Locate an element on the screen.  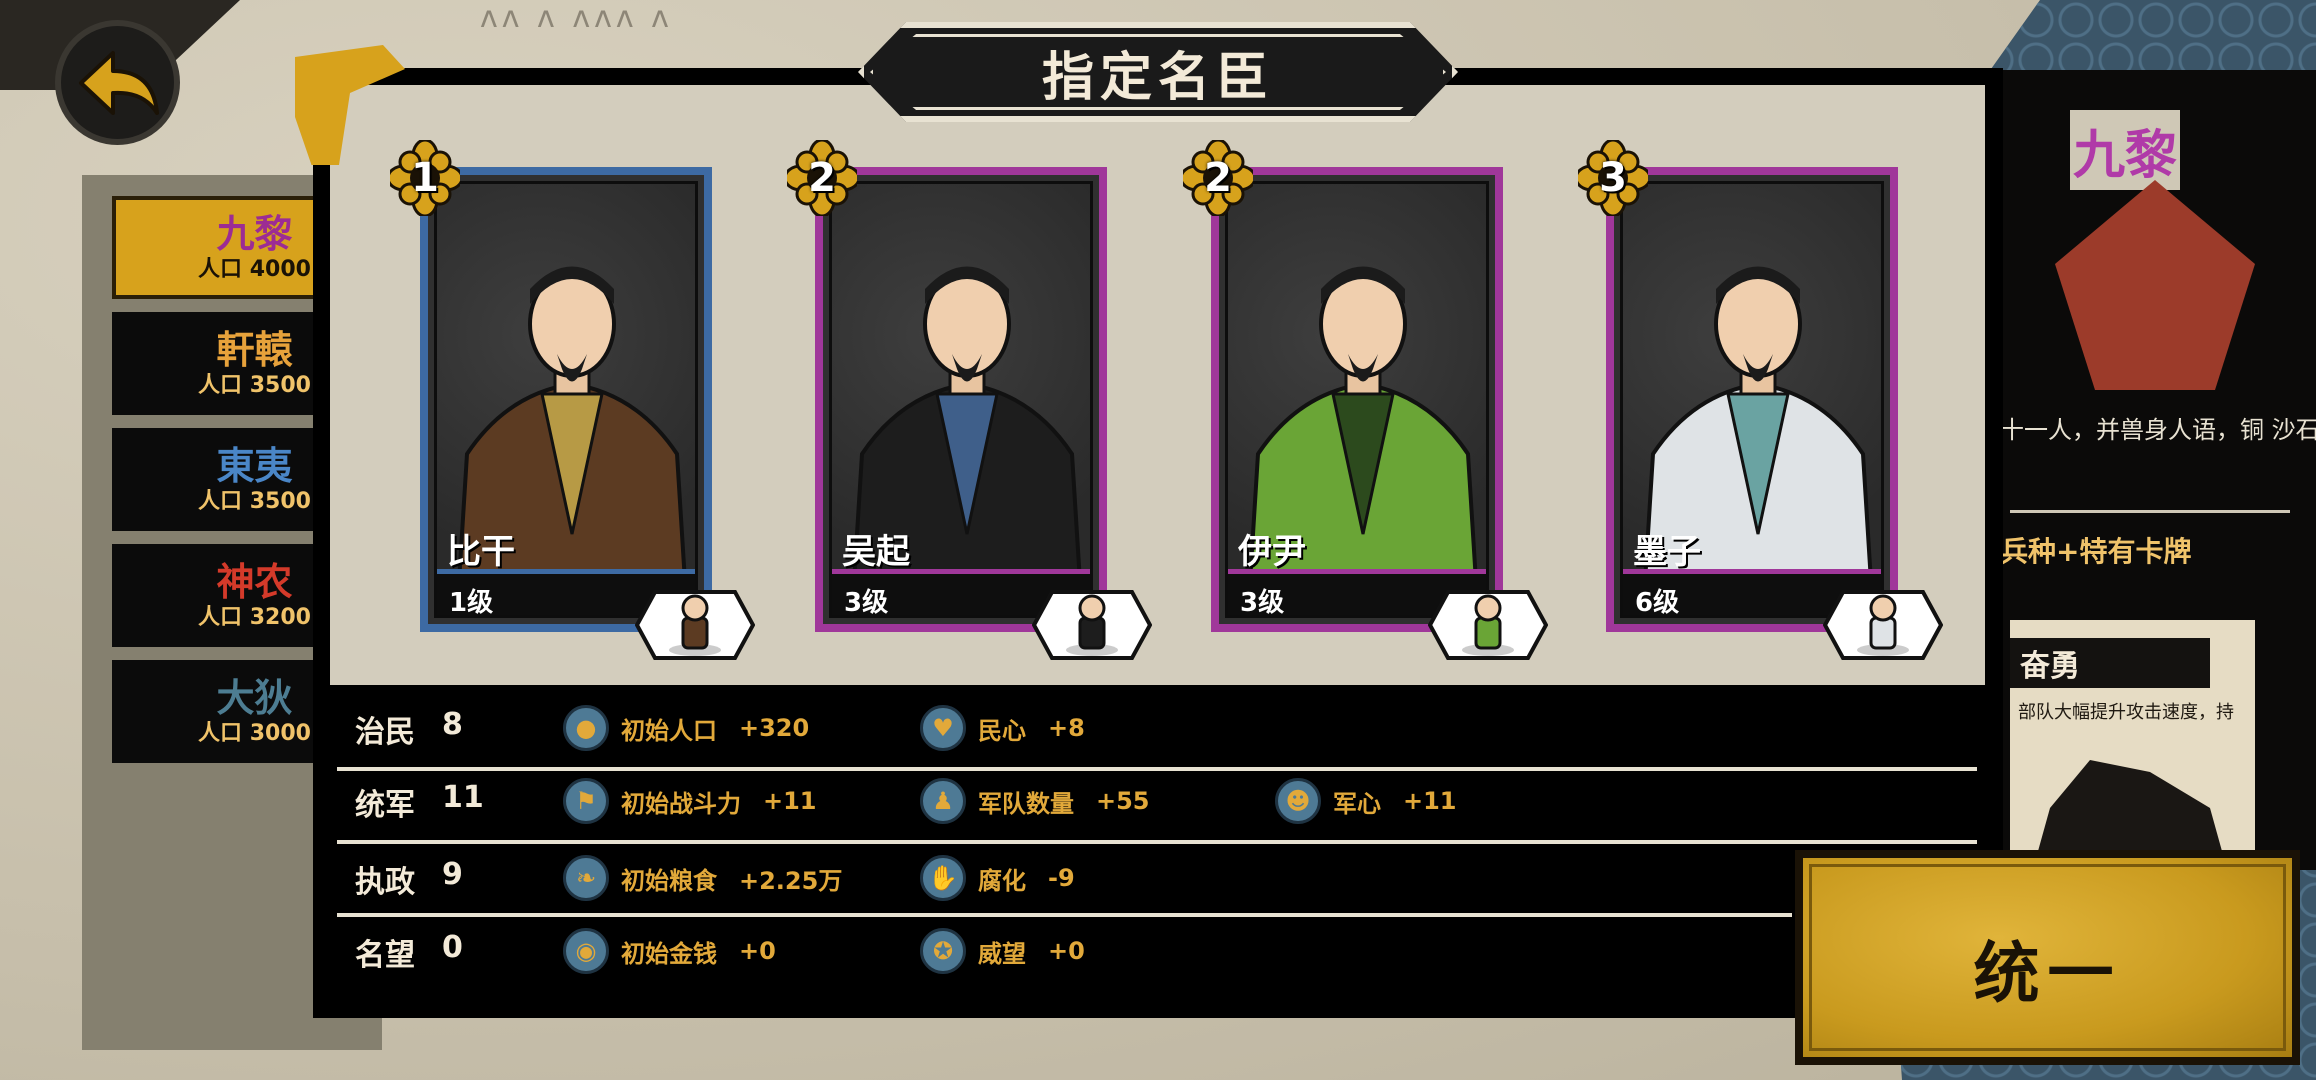
effect-name: 初始战斗力 is located at coordinates (681, 803).